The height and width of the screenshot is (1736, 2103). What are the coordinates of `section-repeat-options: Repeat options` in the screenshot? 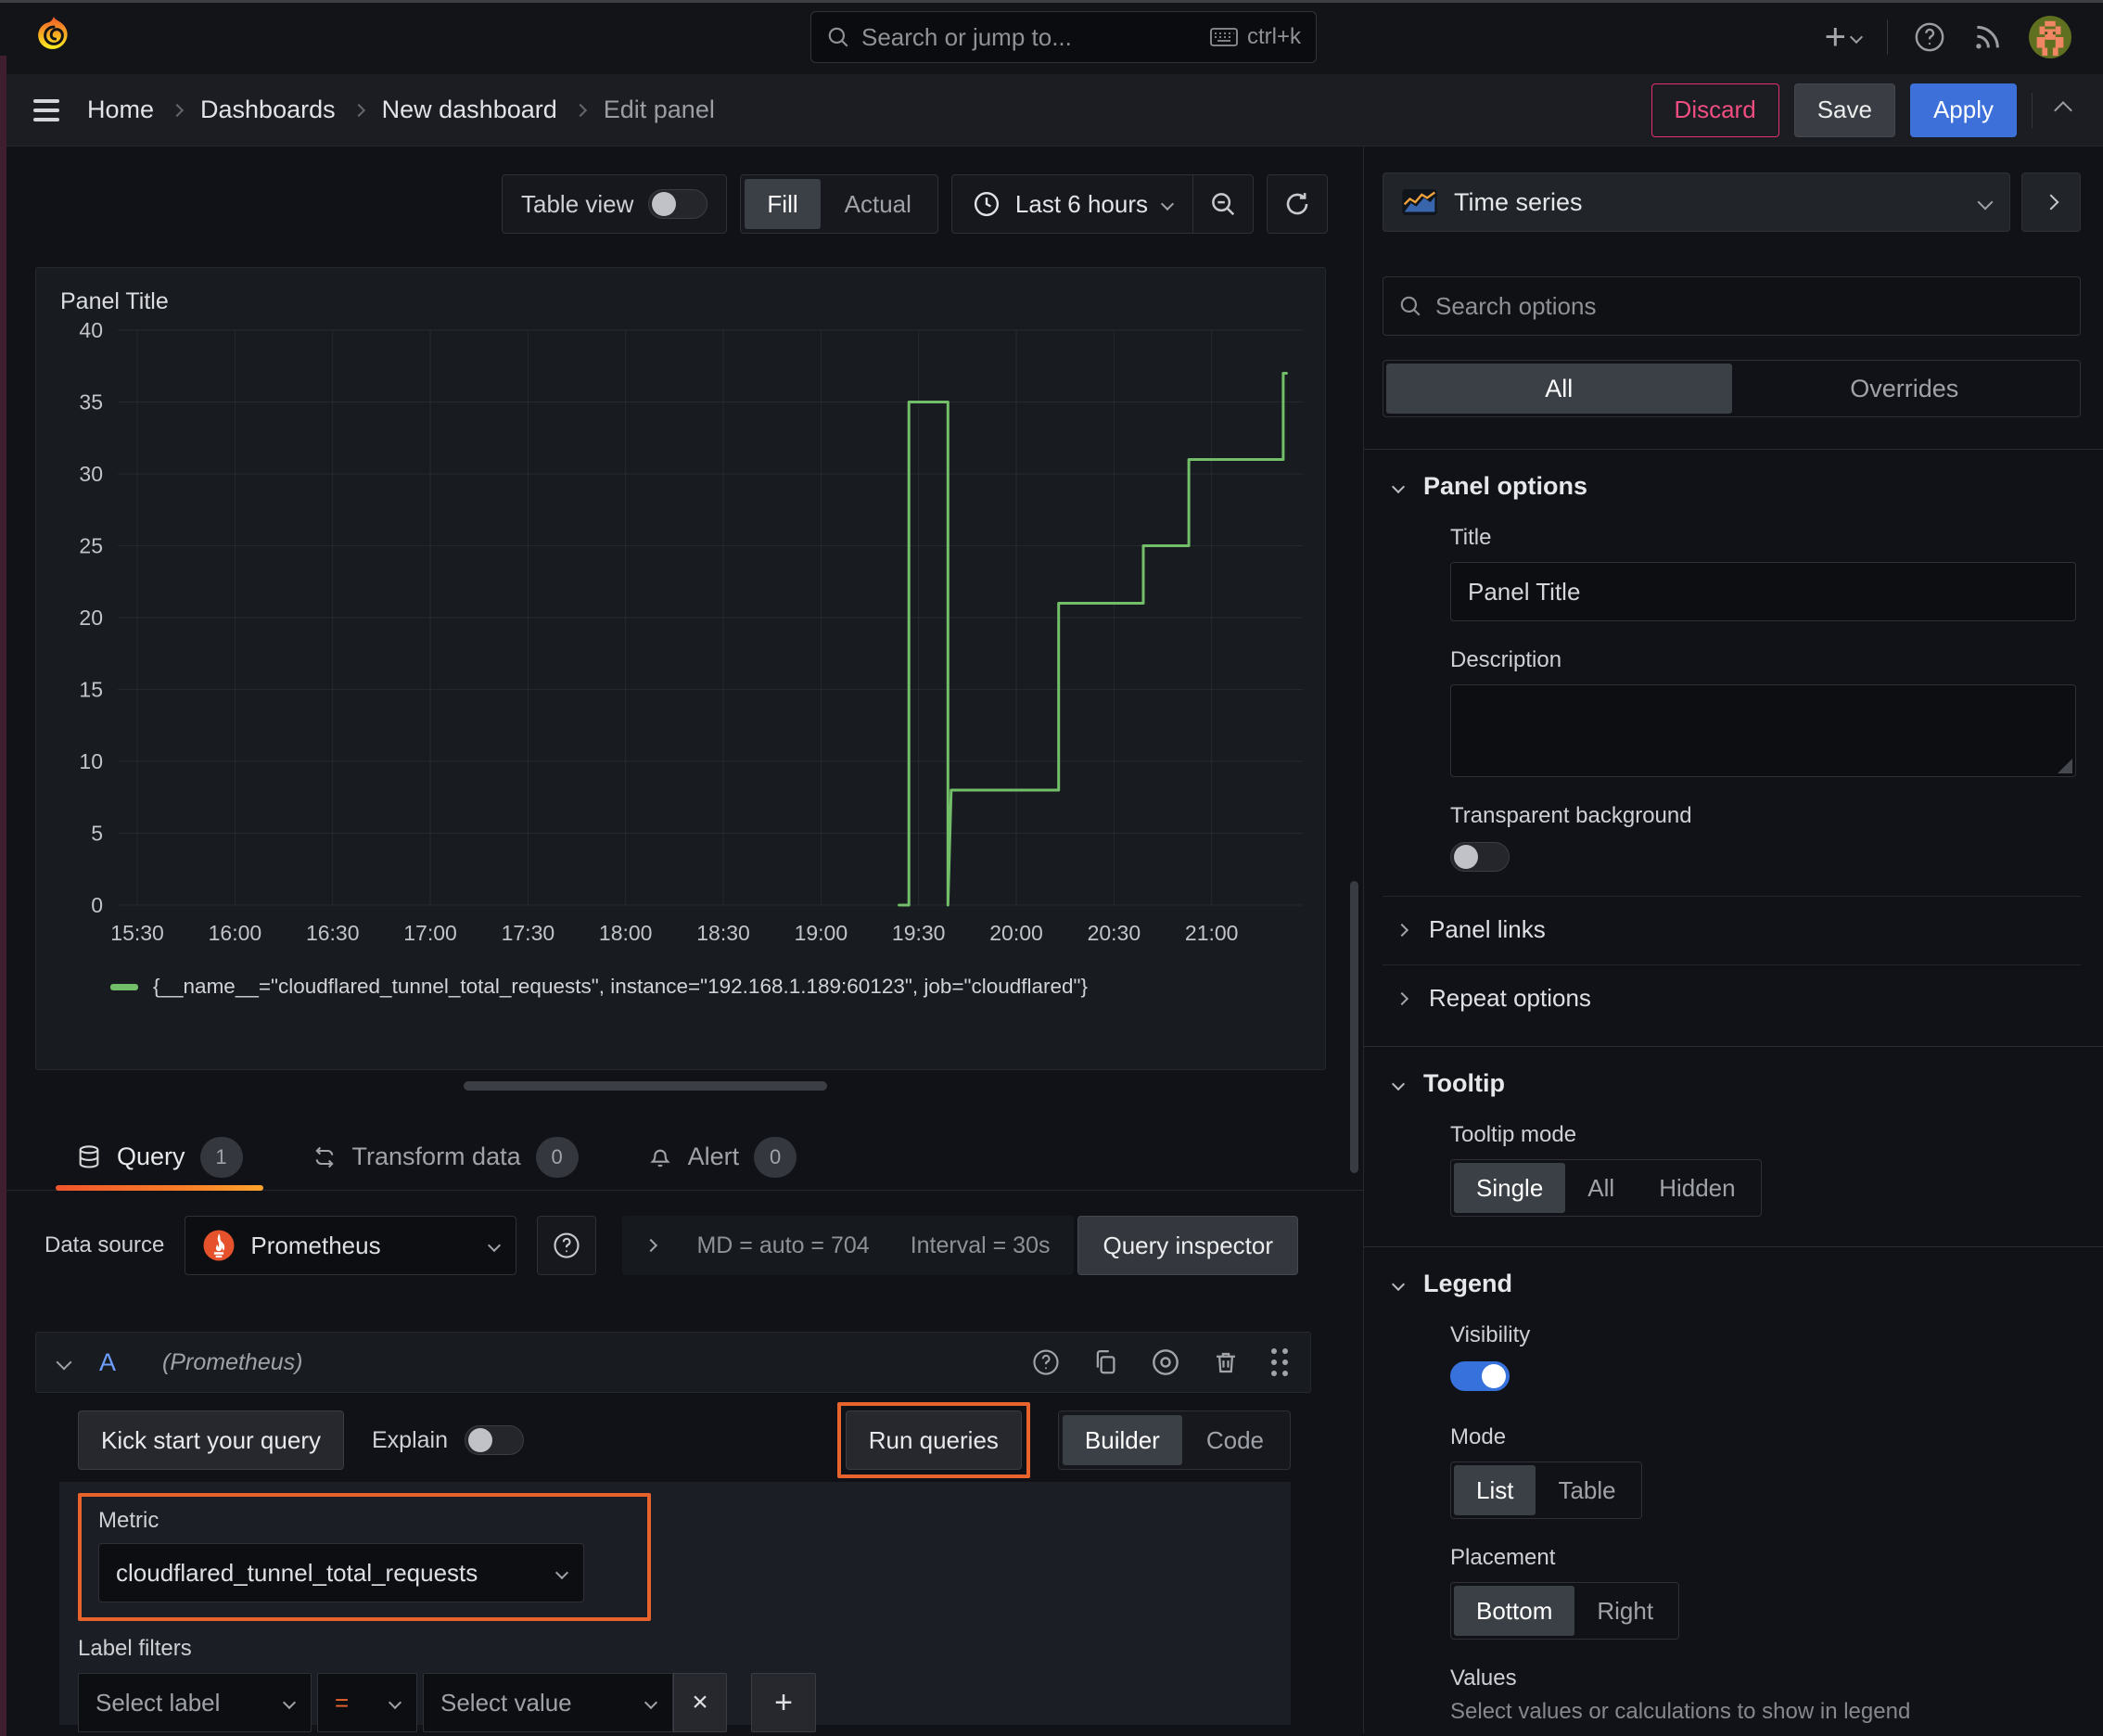 It's located at (1732, 998).